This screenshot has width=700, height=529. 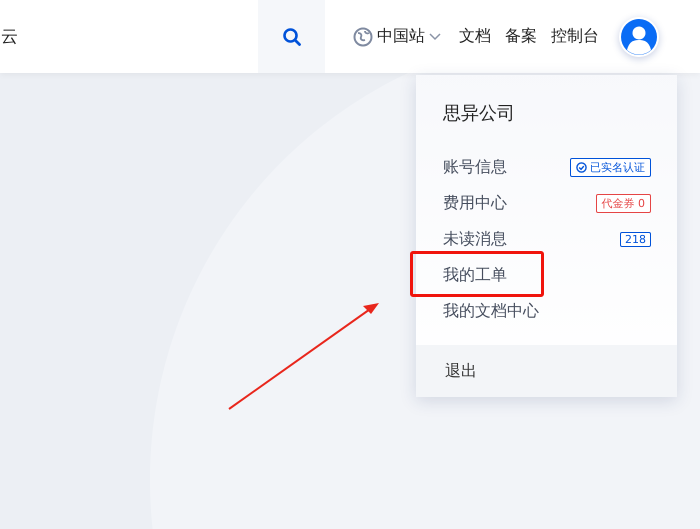 What do you see at coordinates (363, 36) in the screenshot?
I see `globe-icon` at bounding box center [363, 36].